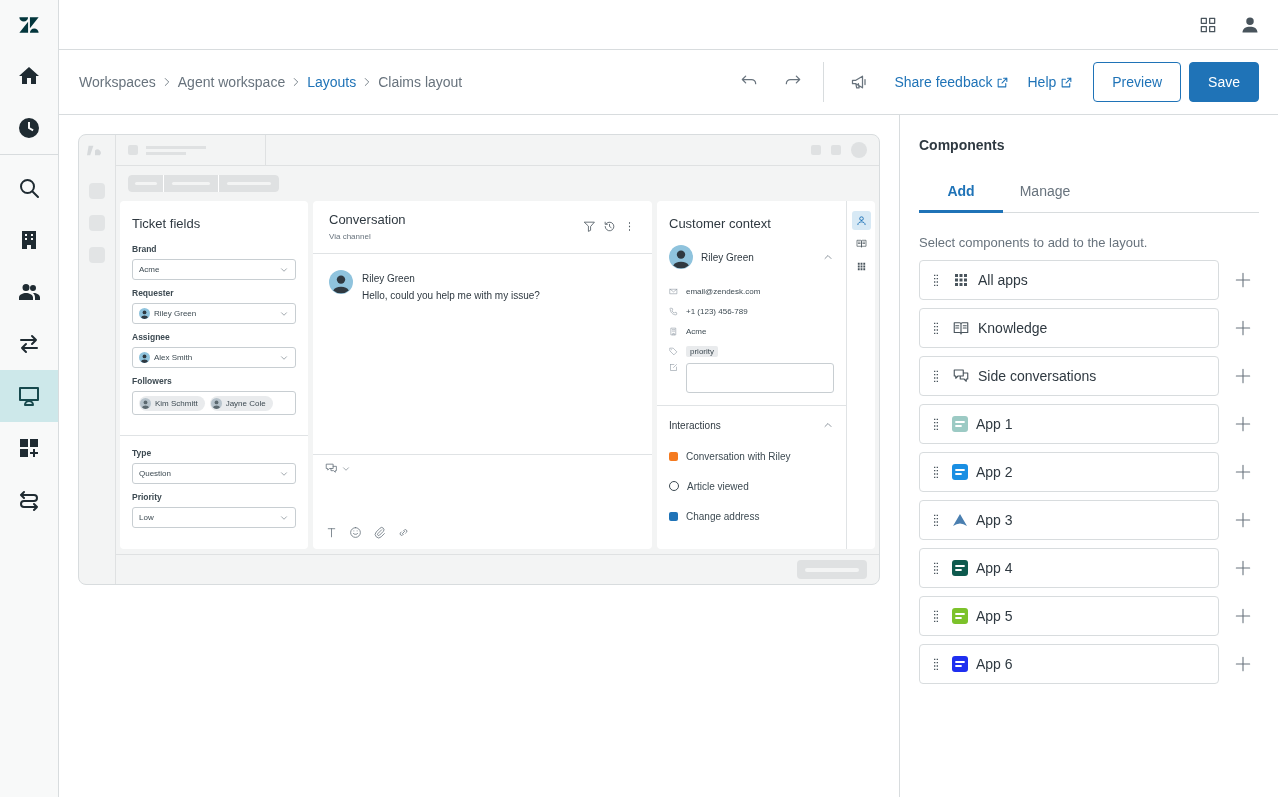  Describe the element at coordinates (29, 500) in the screenshot. I see `flow-icon` at that location.